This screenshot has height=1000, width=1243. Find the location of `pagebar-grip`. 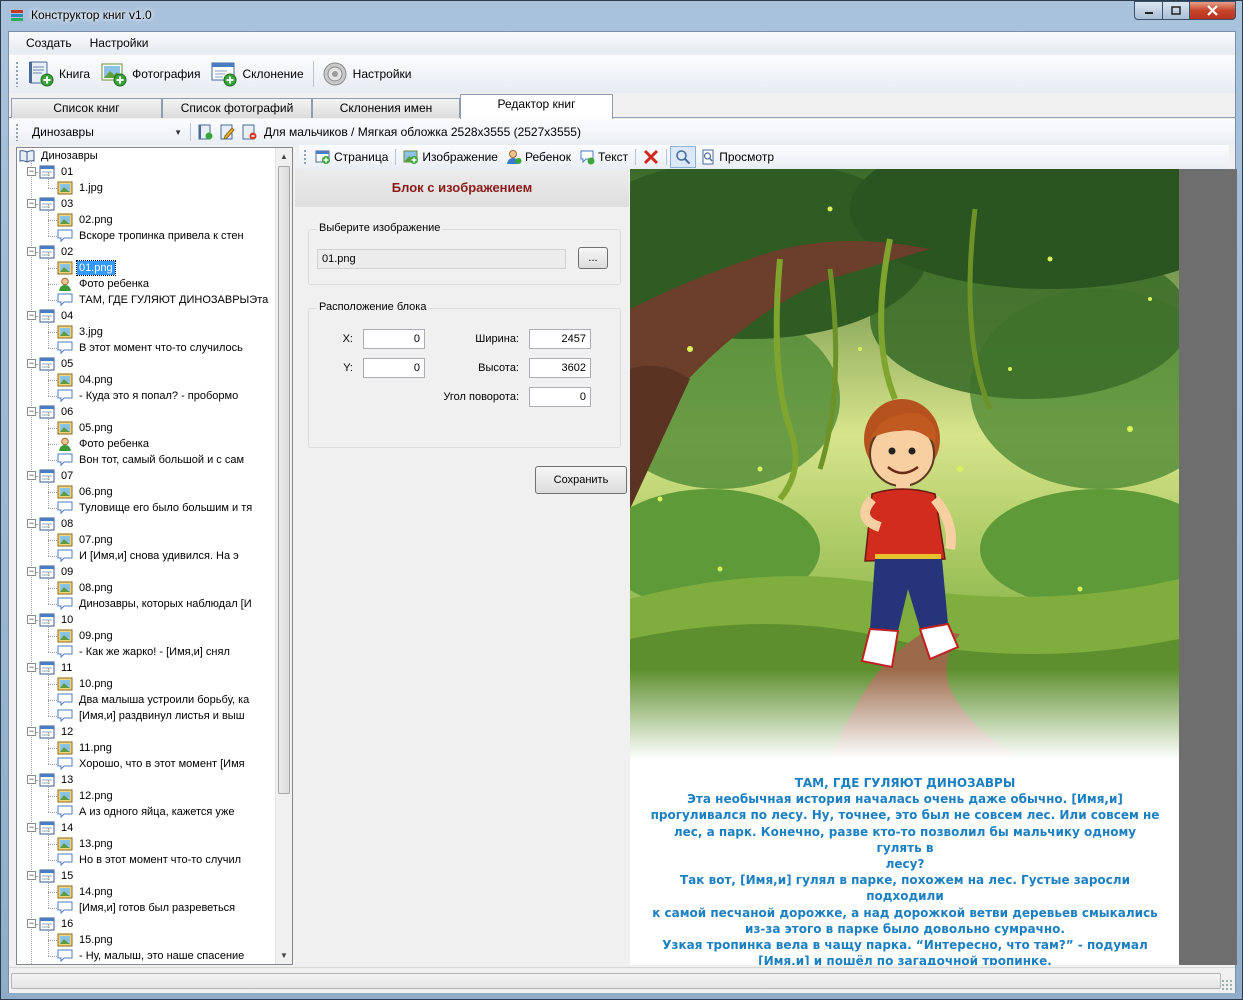

pagebar-grip is located at coordinates (305, 157).